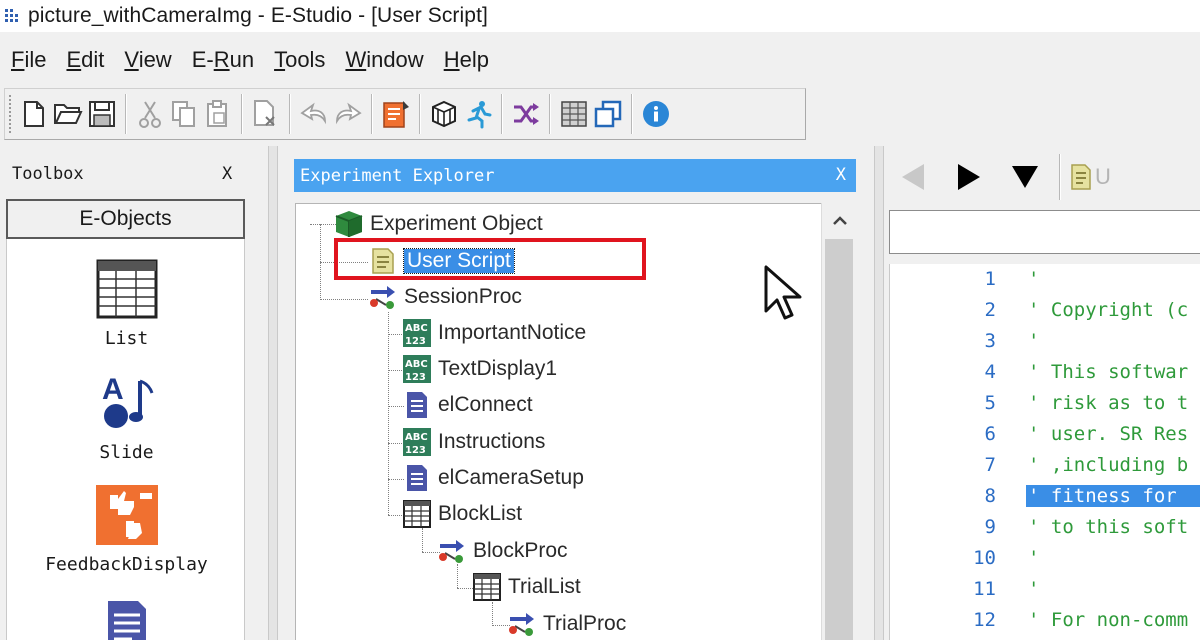  I want to click on menu-item-window: Window, so click(384, 60).